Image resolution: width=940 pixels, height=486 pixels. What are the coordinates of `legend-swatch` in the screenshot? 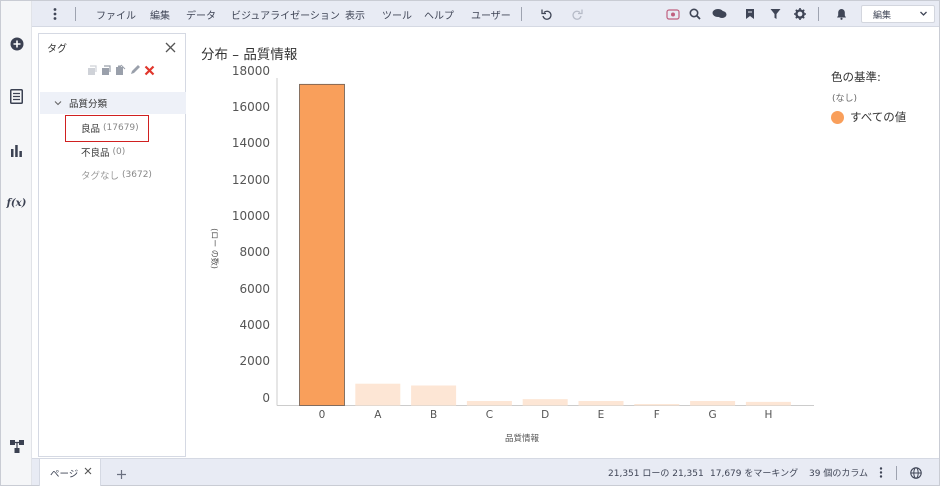 It's located at (837, 117).